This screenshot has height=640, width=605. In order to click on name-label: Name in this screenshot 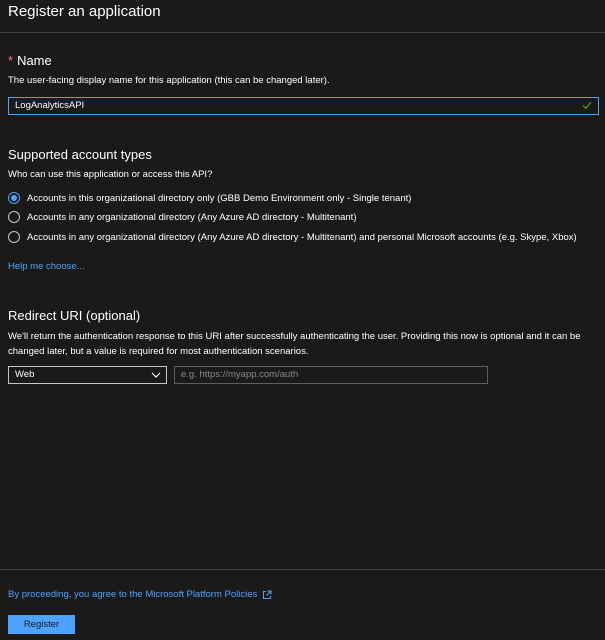, I will do `click(34, 60)`.